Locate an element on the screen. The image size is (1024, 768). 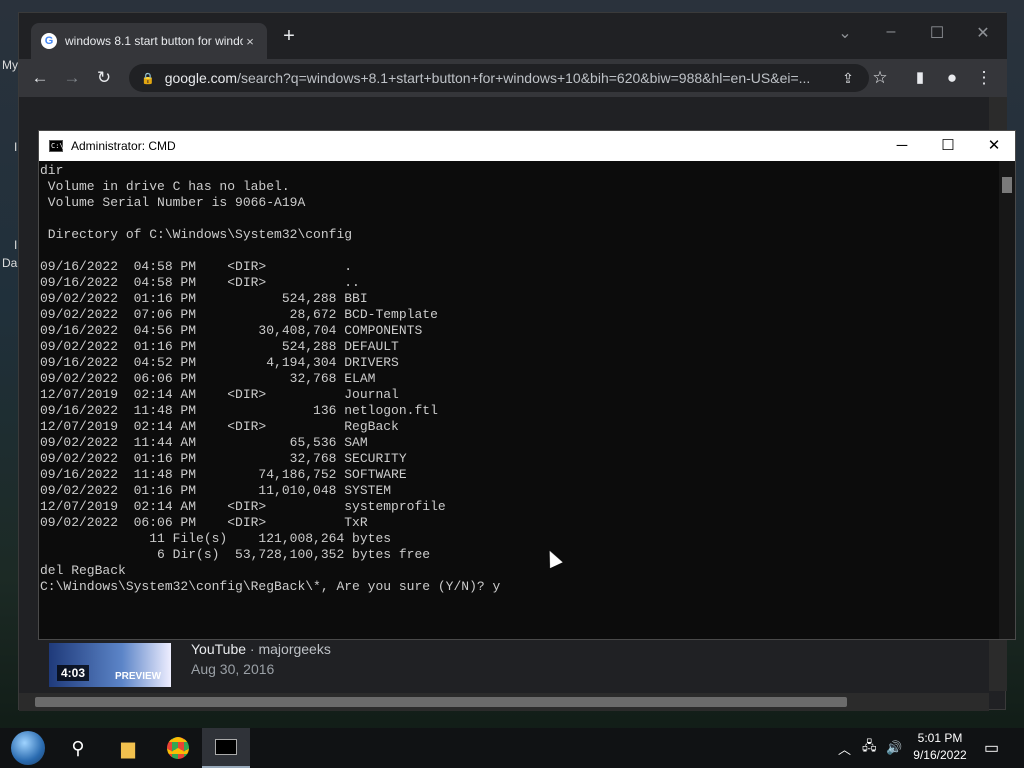
tray-chevron-icon: ︿ is located at coordinates (844, 748).